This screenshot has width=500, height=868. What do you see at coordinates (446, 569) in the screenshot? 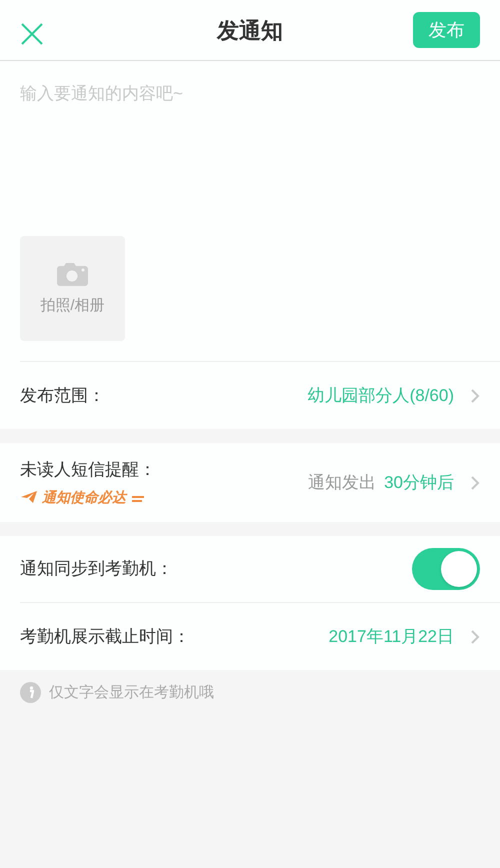
I see `toggle-switch` at bounding box center [446, 569].